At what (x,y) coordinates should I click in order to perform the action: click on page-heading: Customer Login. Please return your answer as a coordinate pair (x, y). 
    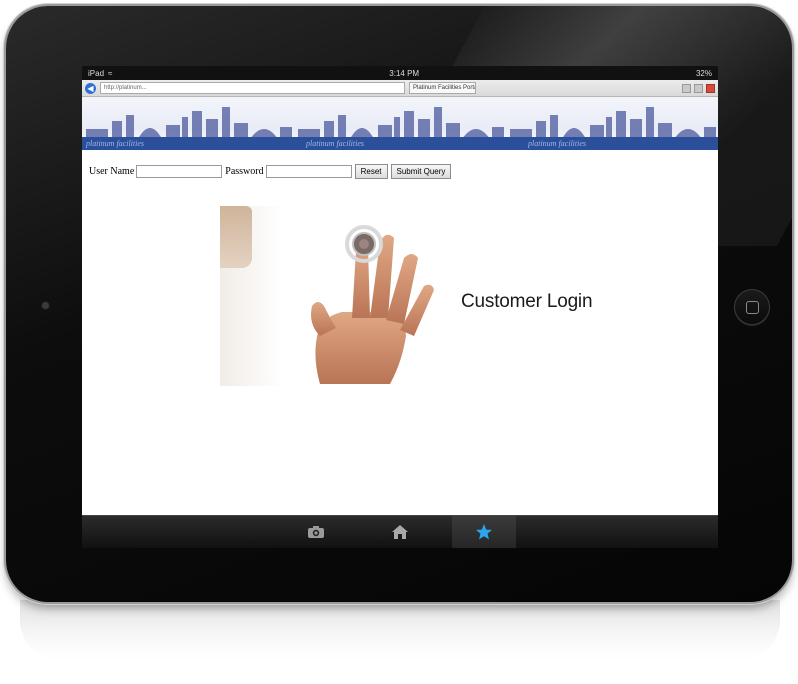
    Looking at the image, I should click on (527, 301).